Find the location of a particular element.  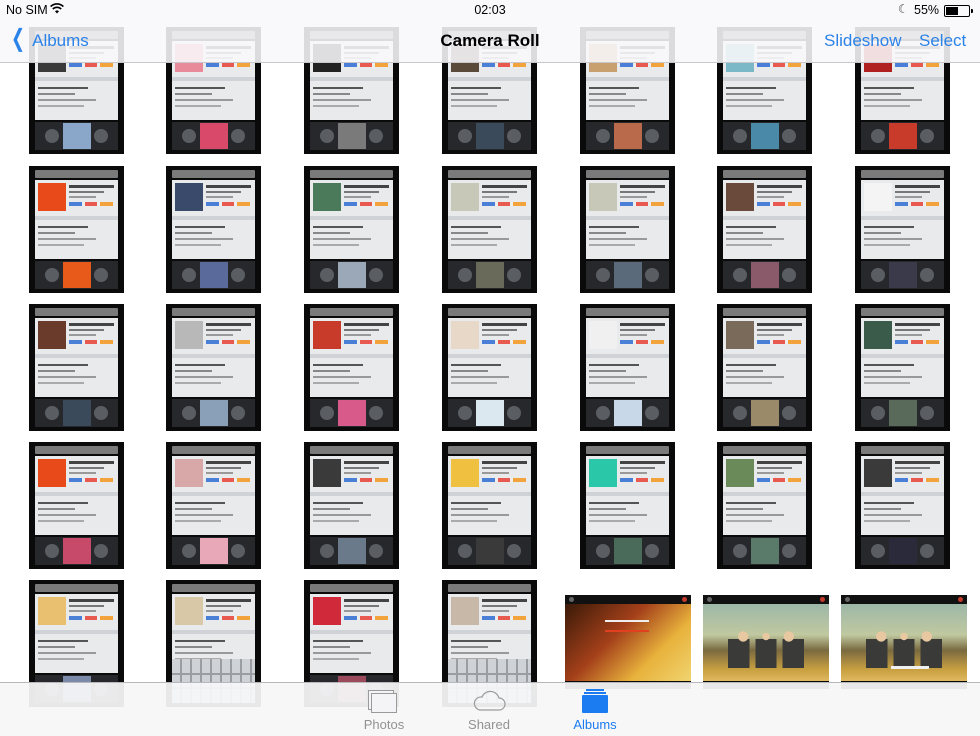

albums-back-button: ❮ Albums is located at coordinates (48, 39).